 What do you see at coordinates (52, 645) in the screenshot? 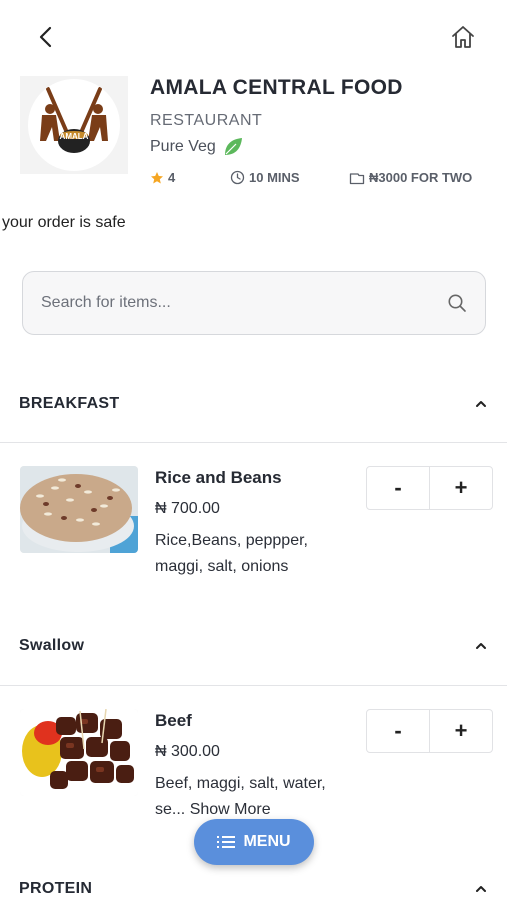
I see `category-title: Swallow` at bounding box center [52, 645].